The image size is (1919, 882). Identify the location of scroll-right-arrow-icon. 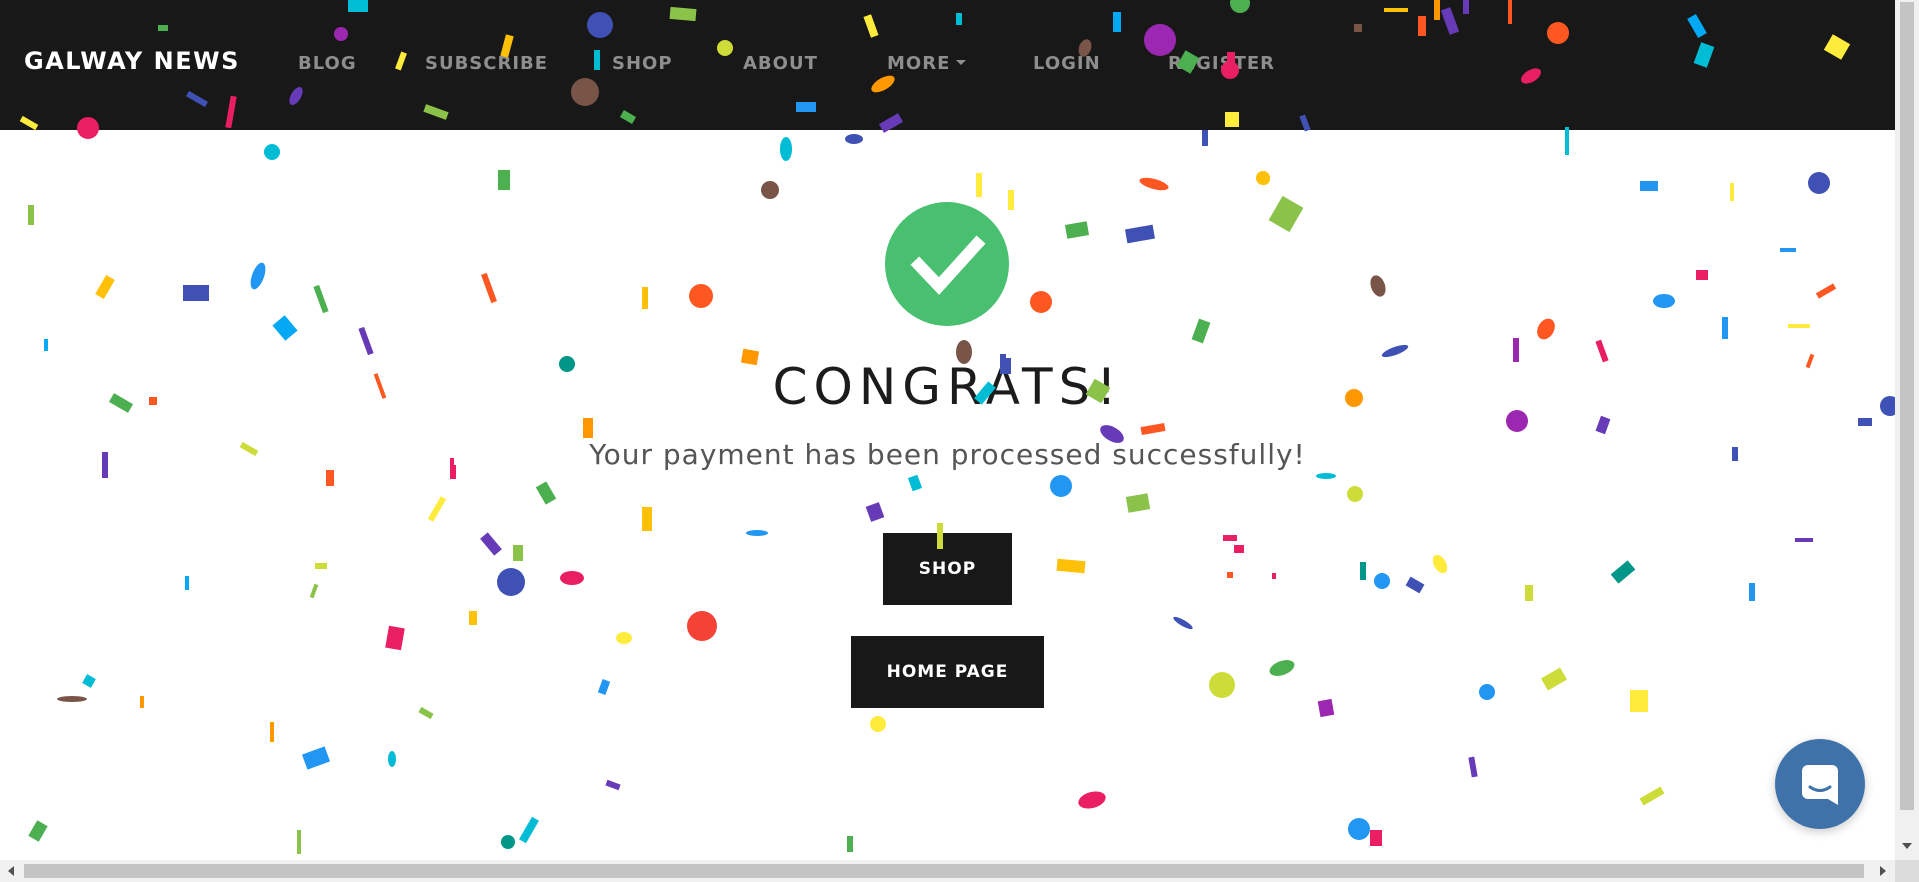
(1883, 871).